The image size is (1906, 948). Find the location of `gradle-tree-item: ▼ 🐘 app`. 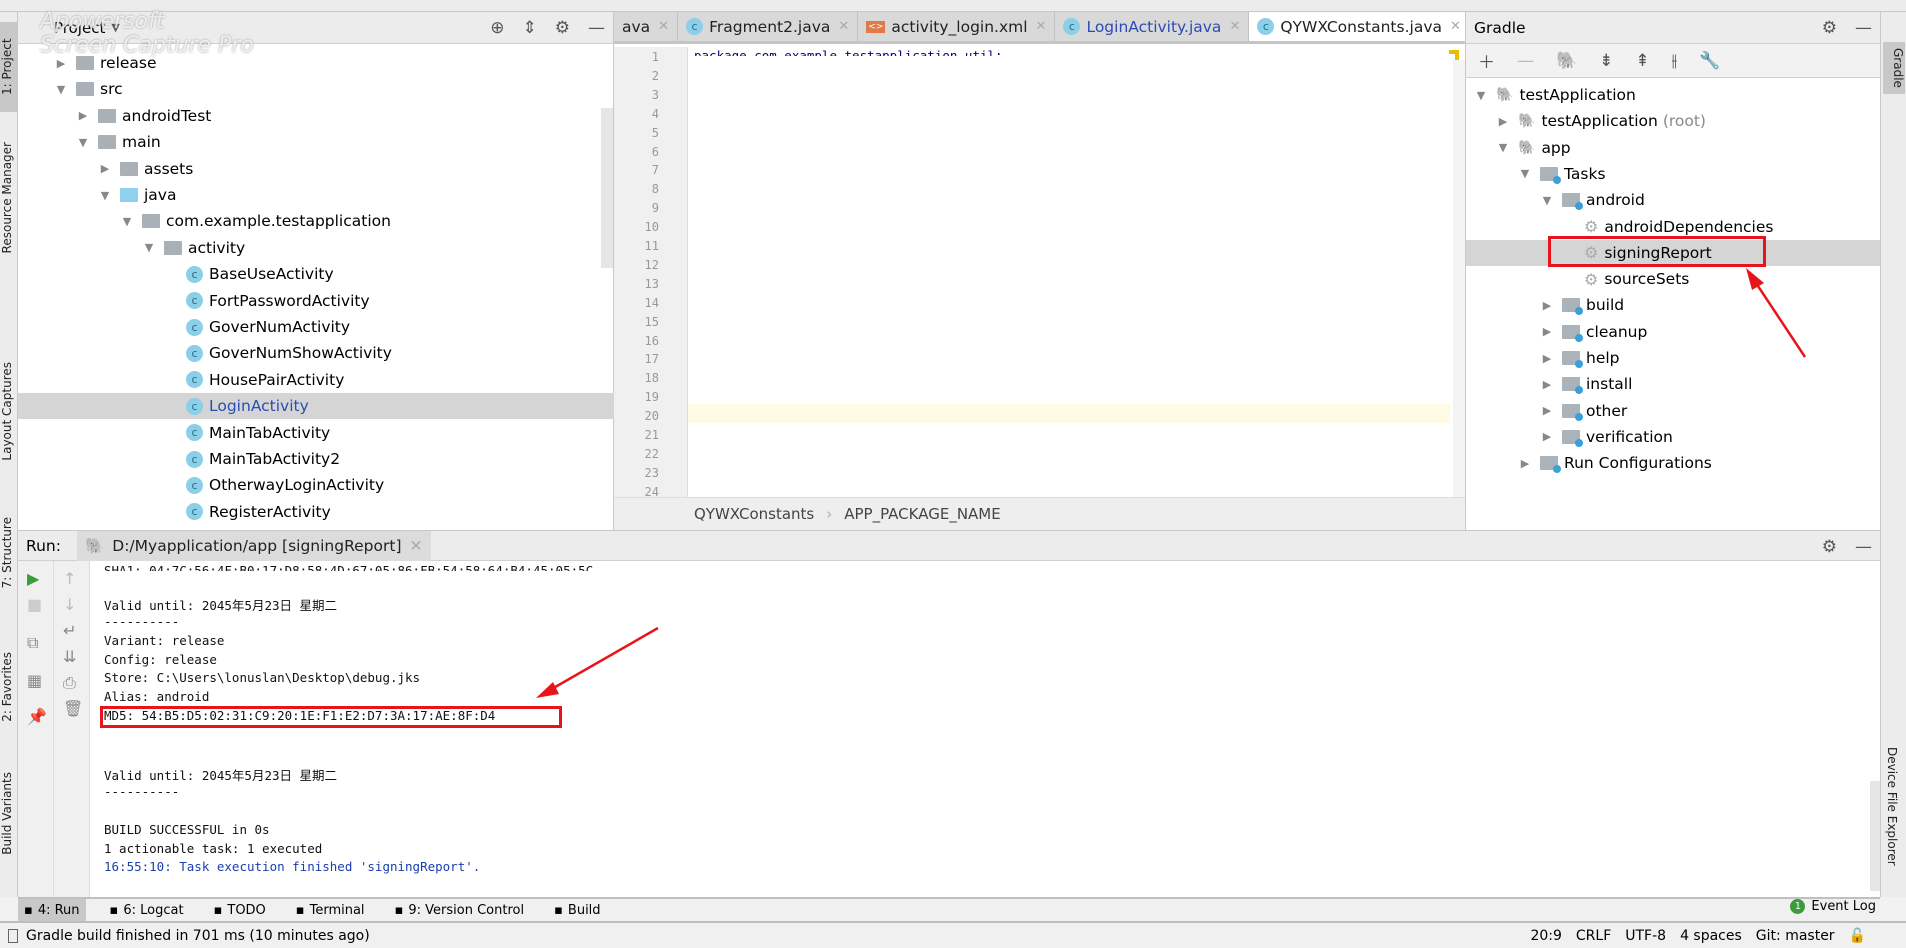

gradle-tree-item: ▼ 🐘 app is located at coordinates (1673, 148).